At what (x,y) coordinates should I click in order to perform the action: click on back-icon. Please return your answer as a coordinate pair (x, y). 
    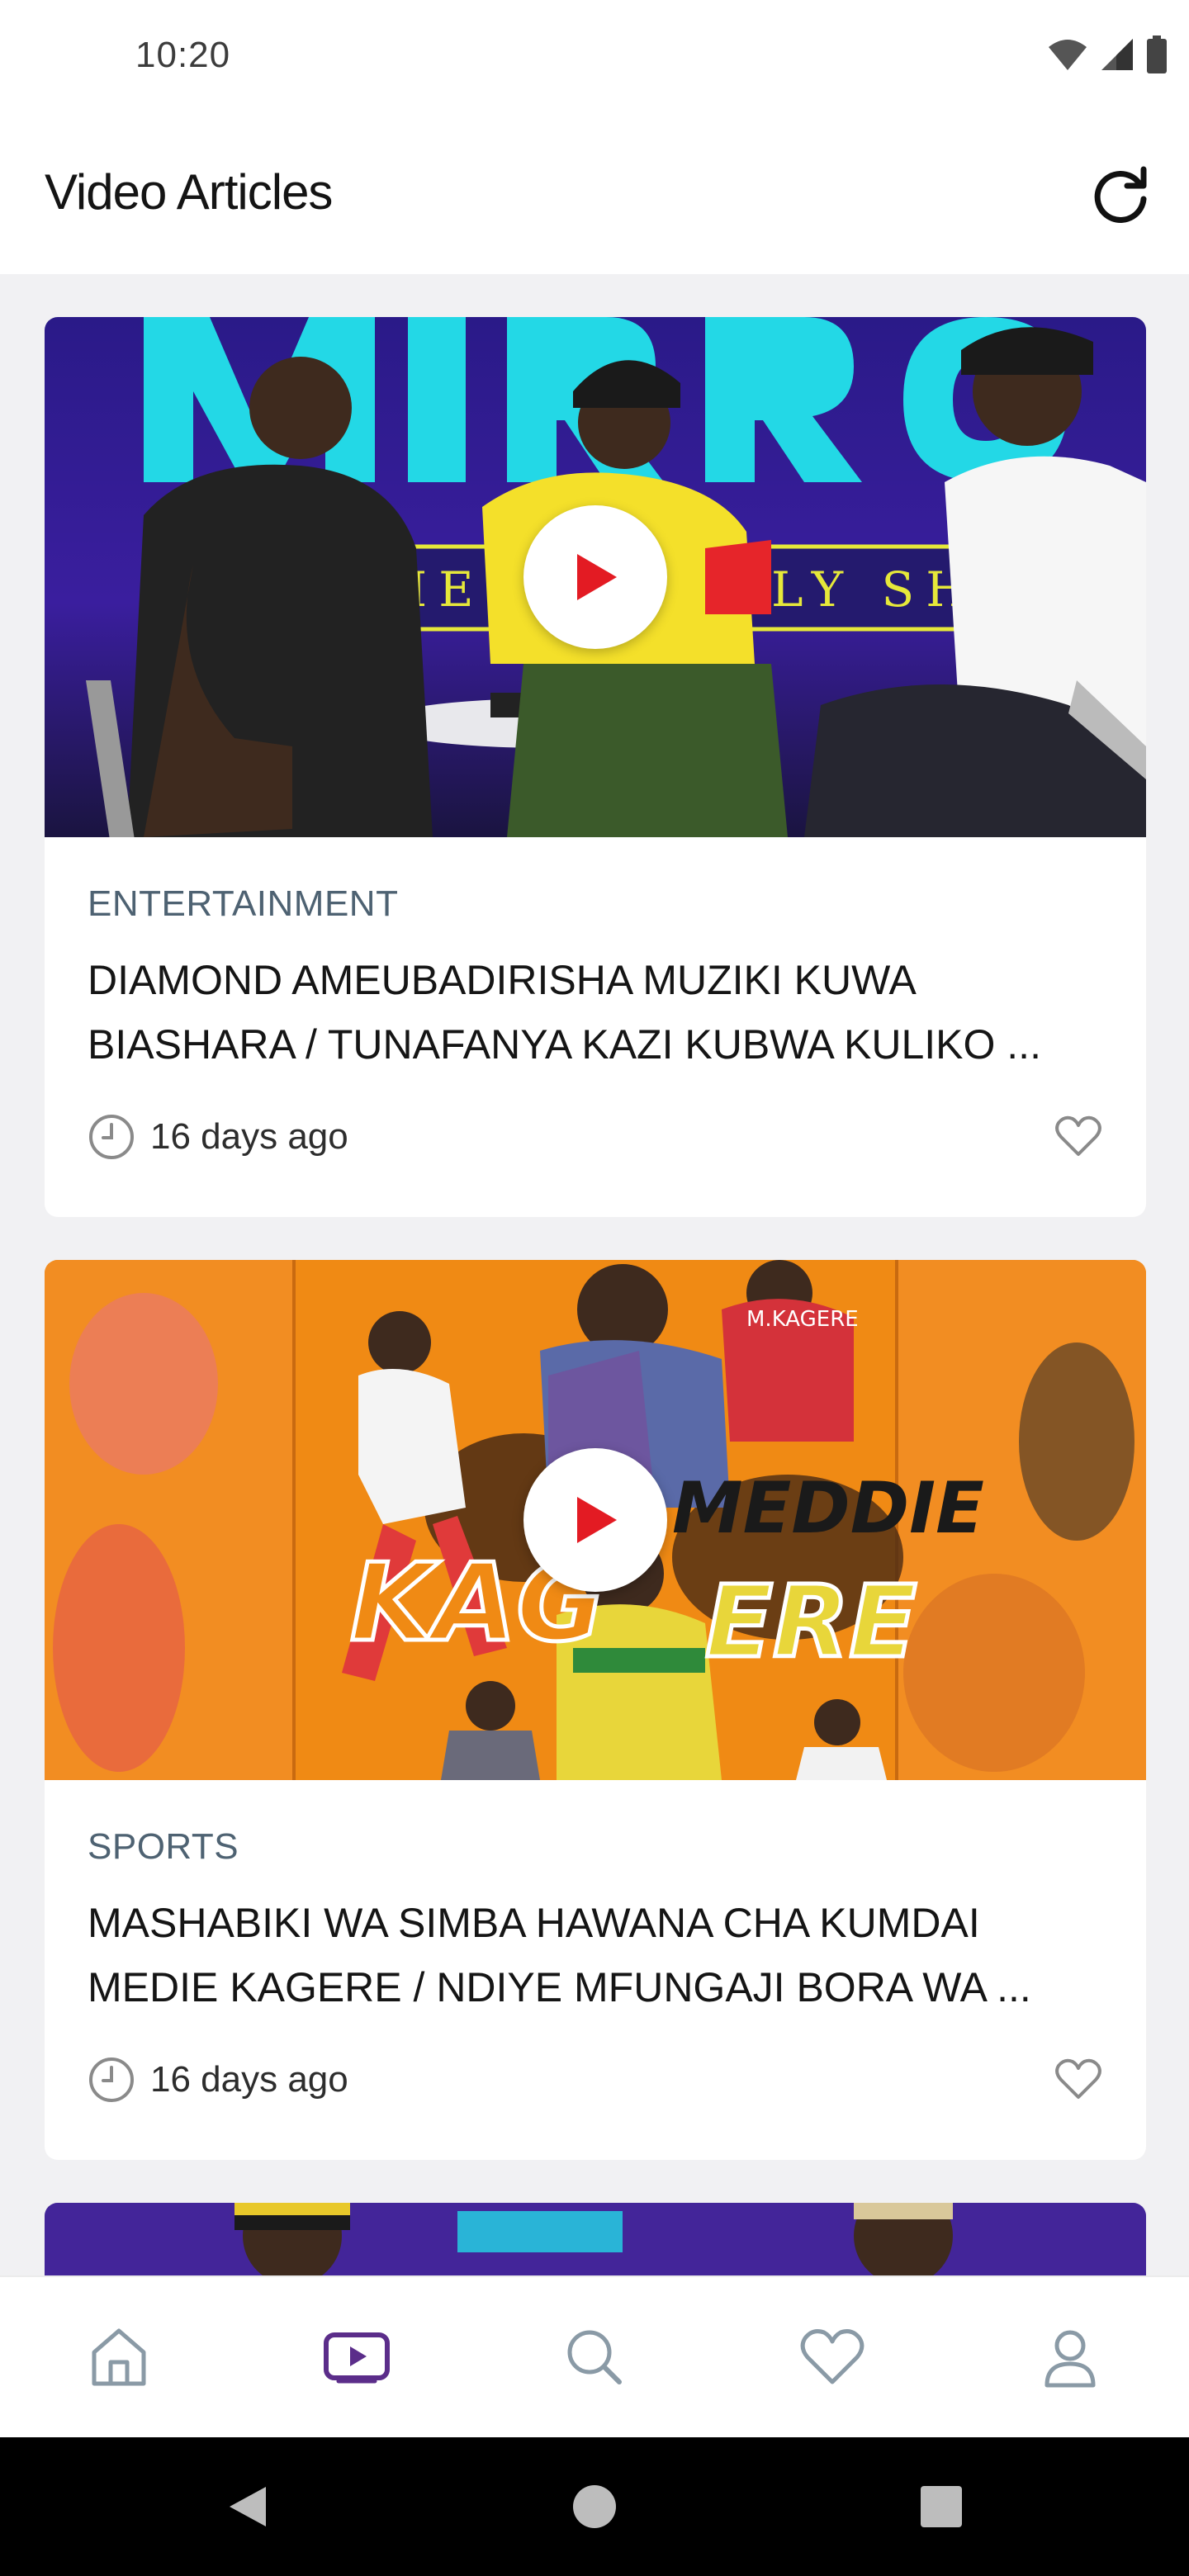
    Looking at the image, I should click on (248, 2506).